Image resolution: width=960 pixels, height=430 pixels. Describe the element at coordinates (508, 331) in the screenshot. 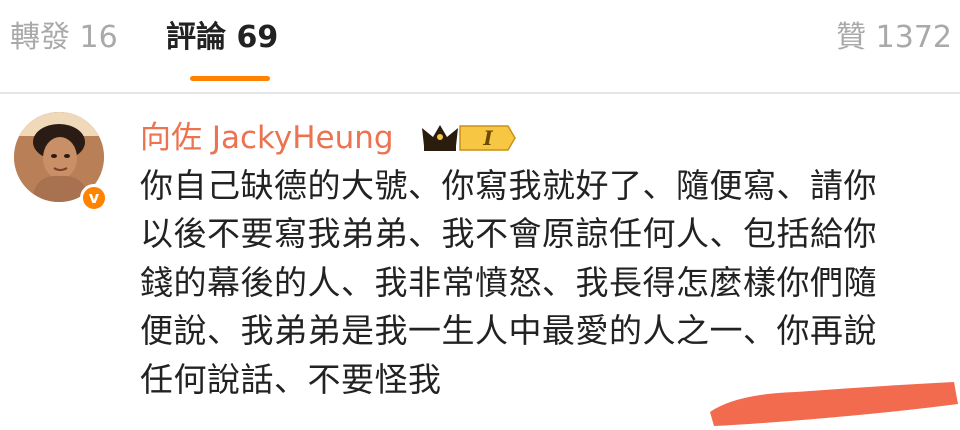

I see `comment-line: 便說、我弟弟是我一生人中最愛的人之一、你再說` at that location.